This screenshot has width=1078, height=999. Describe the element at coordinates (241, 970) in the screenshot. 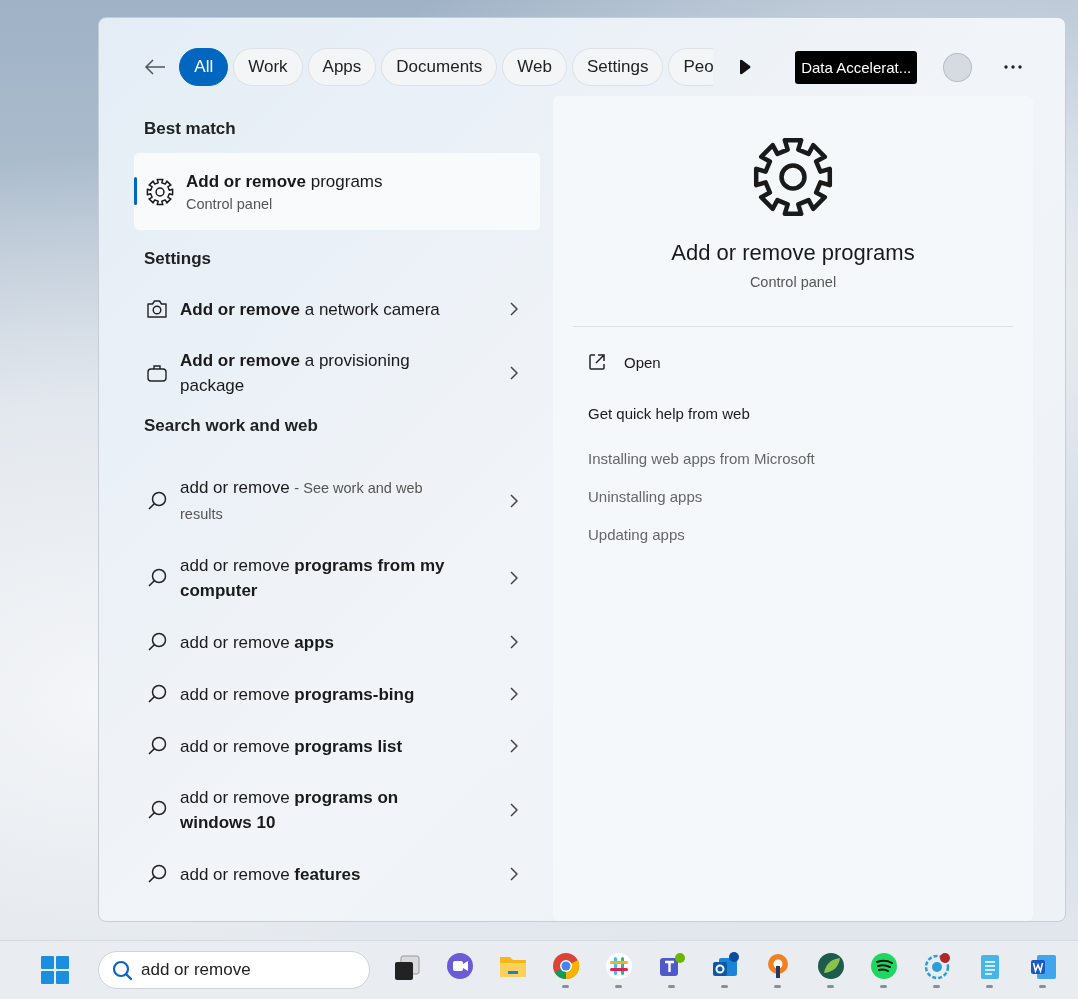

I see `search-input: add or remove` at that location.